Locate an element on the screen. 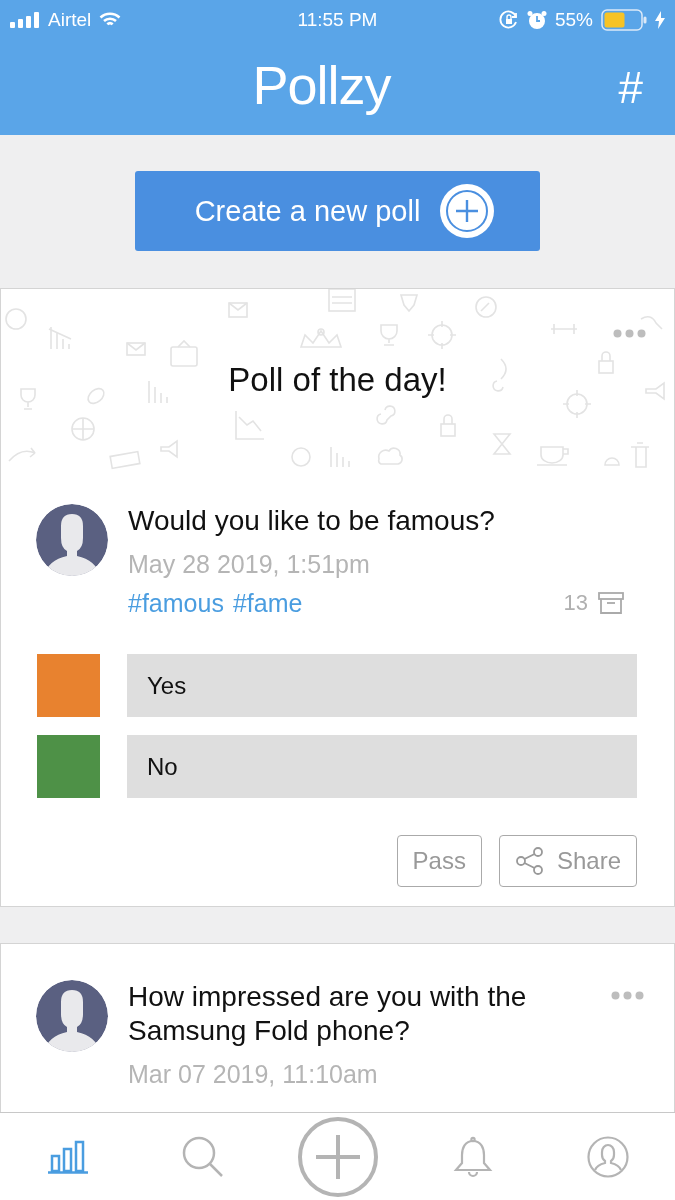 The image size is (675, 1200). hashtag-link: #famous is located at coordinates (176, 603).